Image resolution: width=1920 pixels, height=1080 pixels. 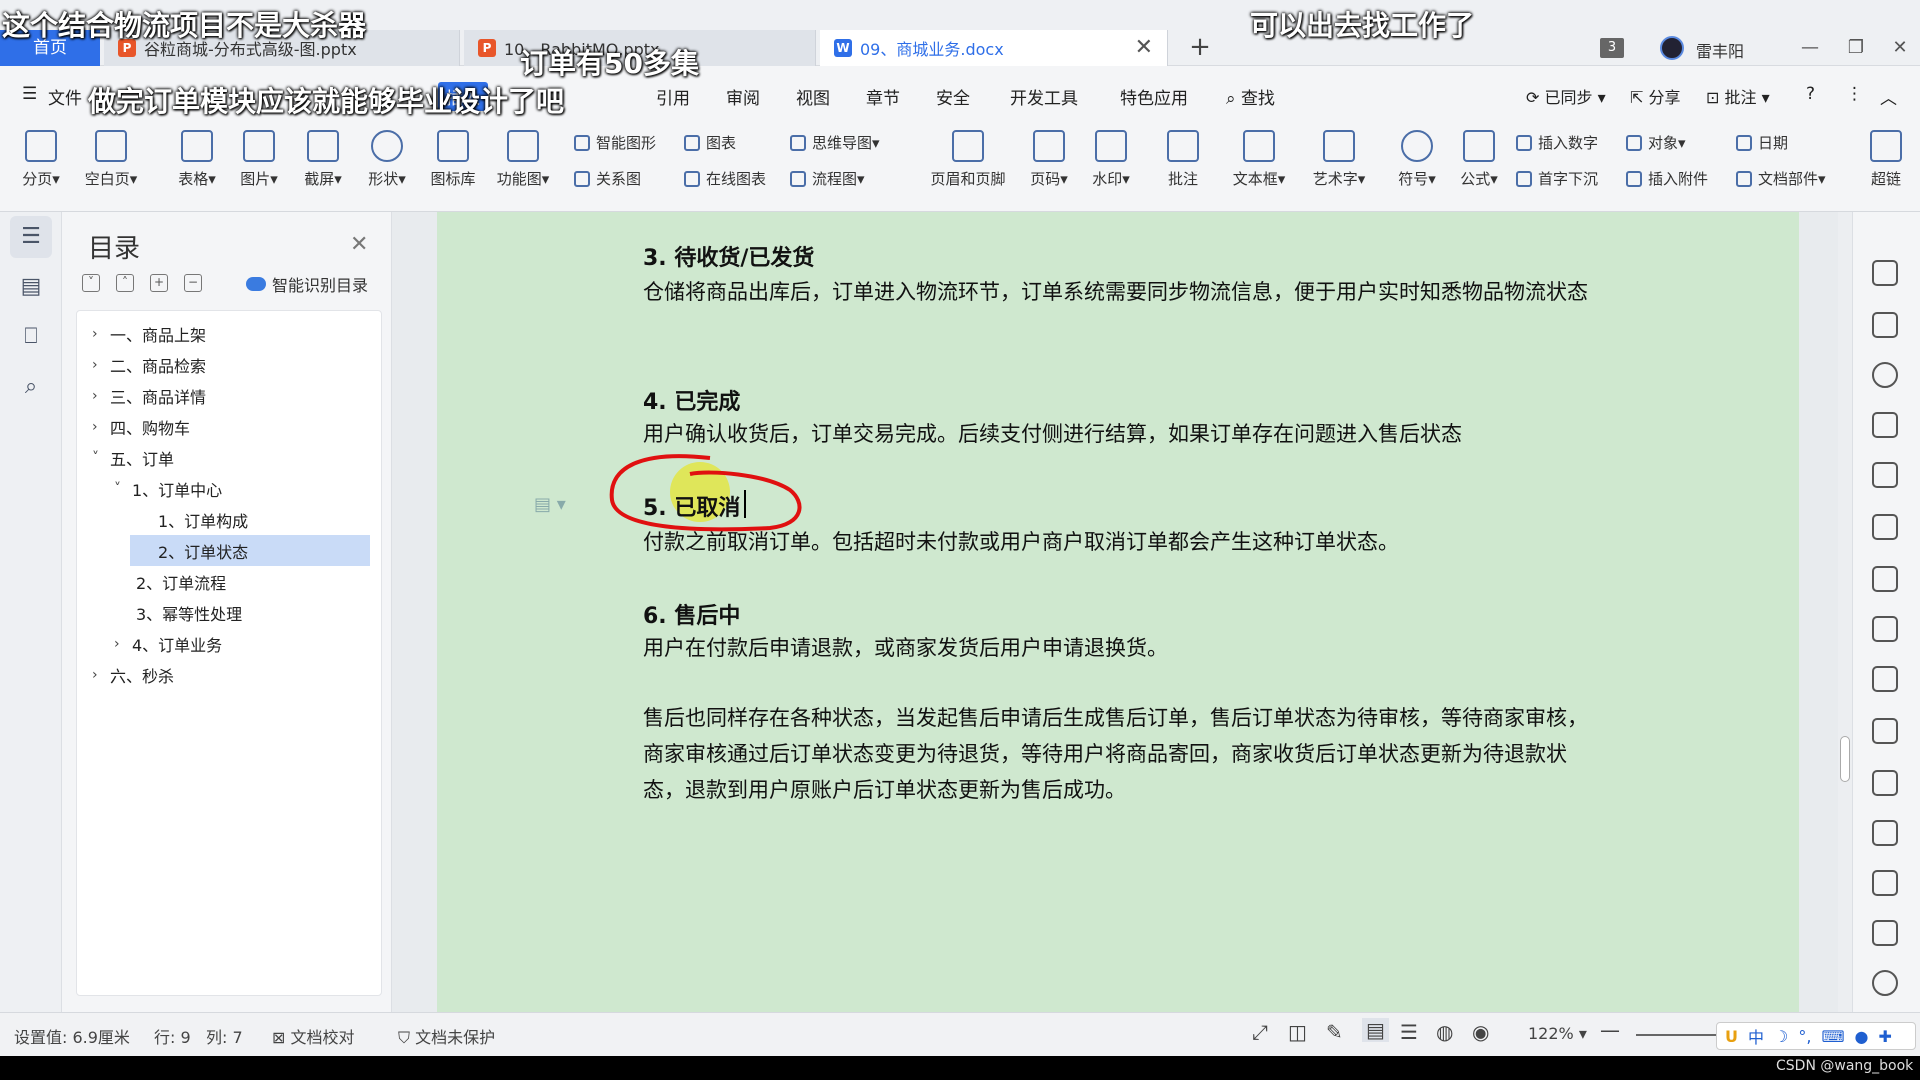 I want to click on header-footer-button: 页眉和页脚, so click(x=968, y=161).